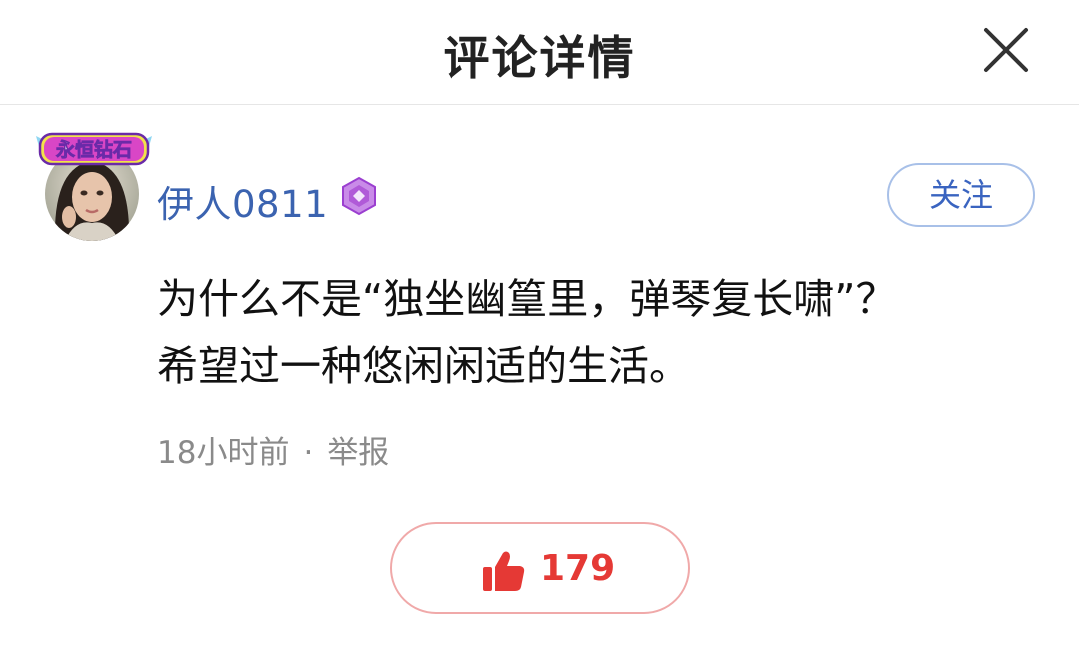 The width and height of the screenshot is (1079, 669). What do you see at coordinates (423, 366) in the screenshot?
I see `comment-line: 希望过一种悠闲闲适的生活。` at bounding box center [423, 366].